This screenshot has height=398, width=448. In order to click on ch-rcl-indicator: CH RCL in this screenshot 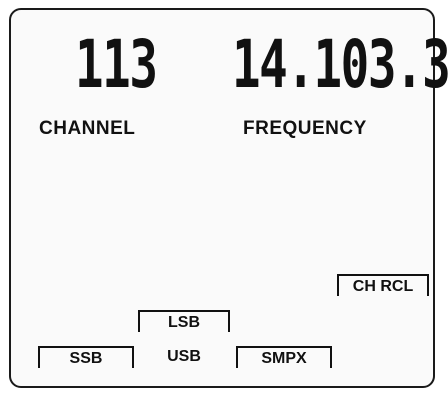, I will do `click(383, 285)`.